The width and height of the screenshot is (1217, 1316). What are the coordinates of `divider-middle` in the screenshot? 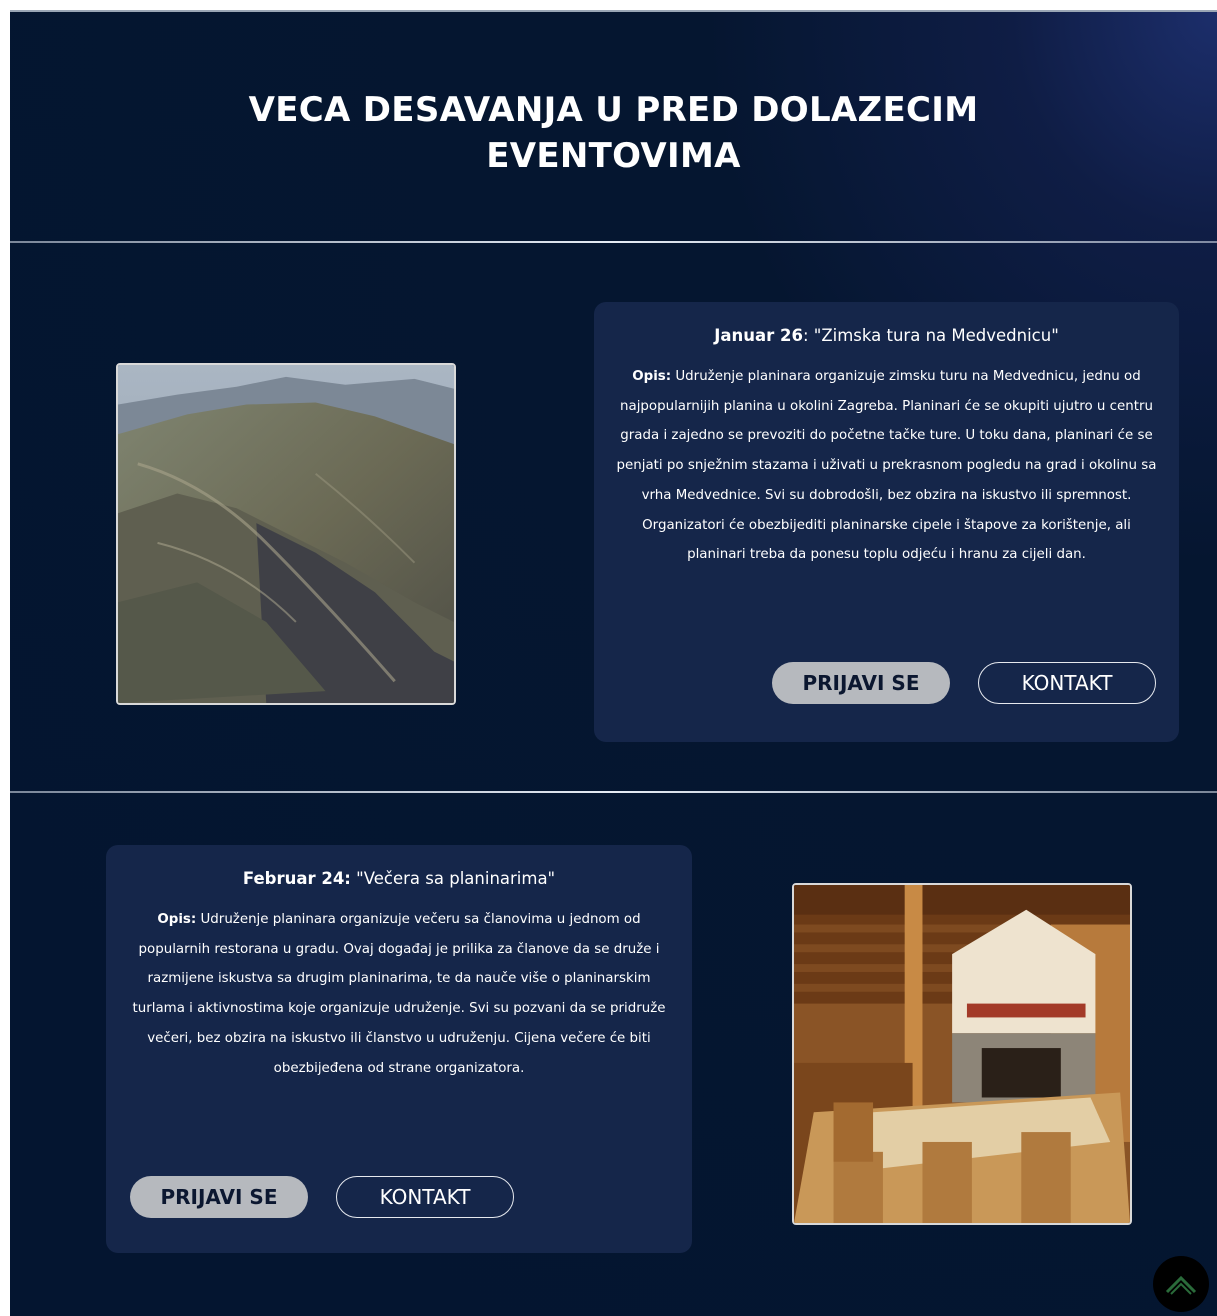 It's located at (613, 792).